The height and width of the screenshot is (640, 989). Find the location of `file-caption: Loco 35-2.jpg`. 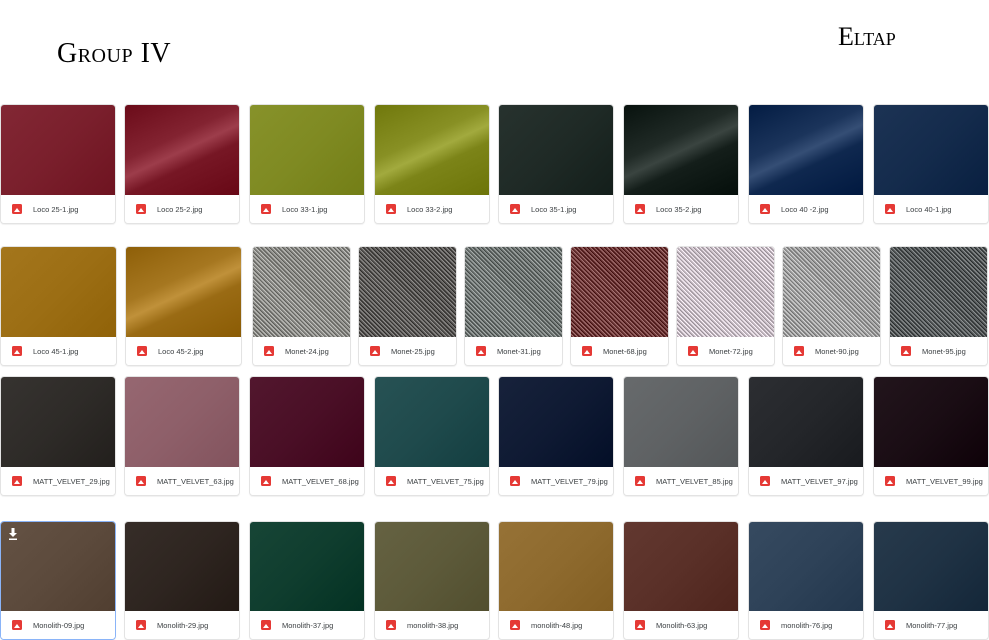

file-caption: Loco 35-2.jpg is located at coordinates (681, 209).